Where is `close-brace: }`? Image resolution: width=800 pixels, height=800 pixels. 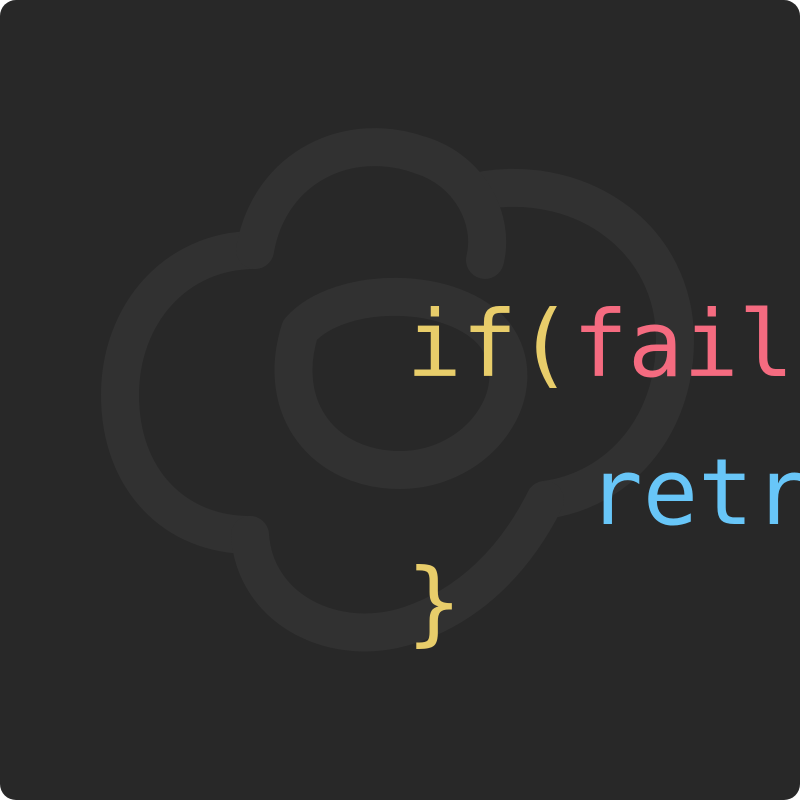
close-brace: } is located at coordinates (434, 602).